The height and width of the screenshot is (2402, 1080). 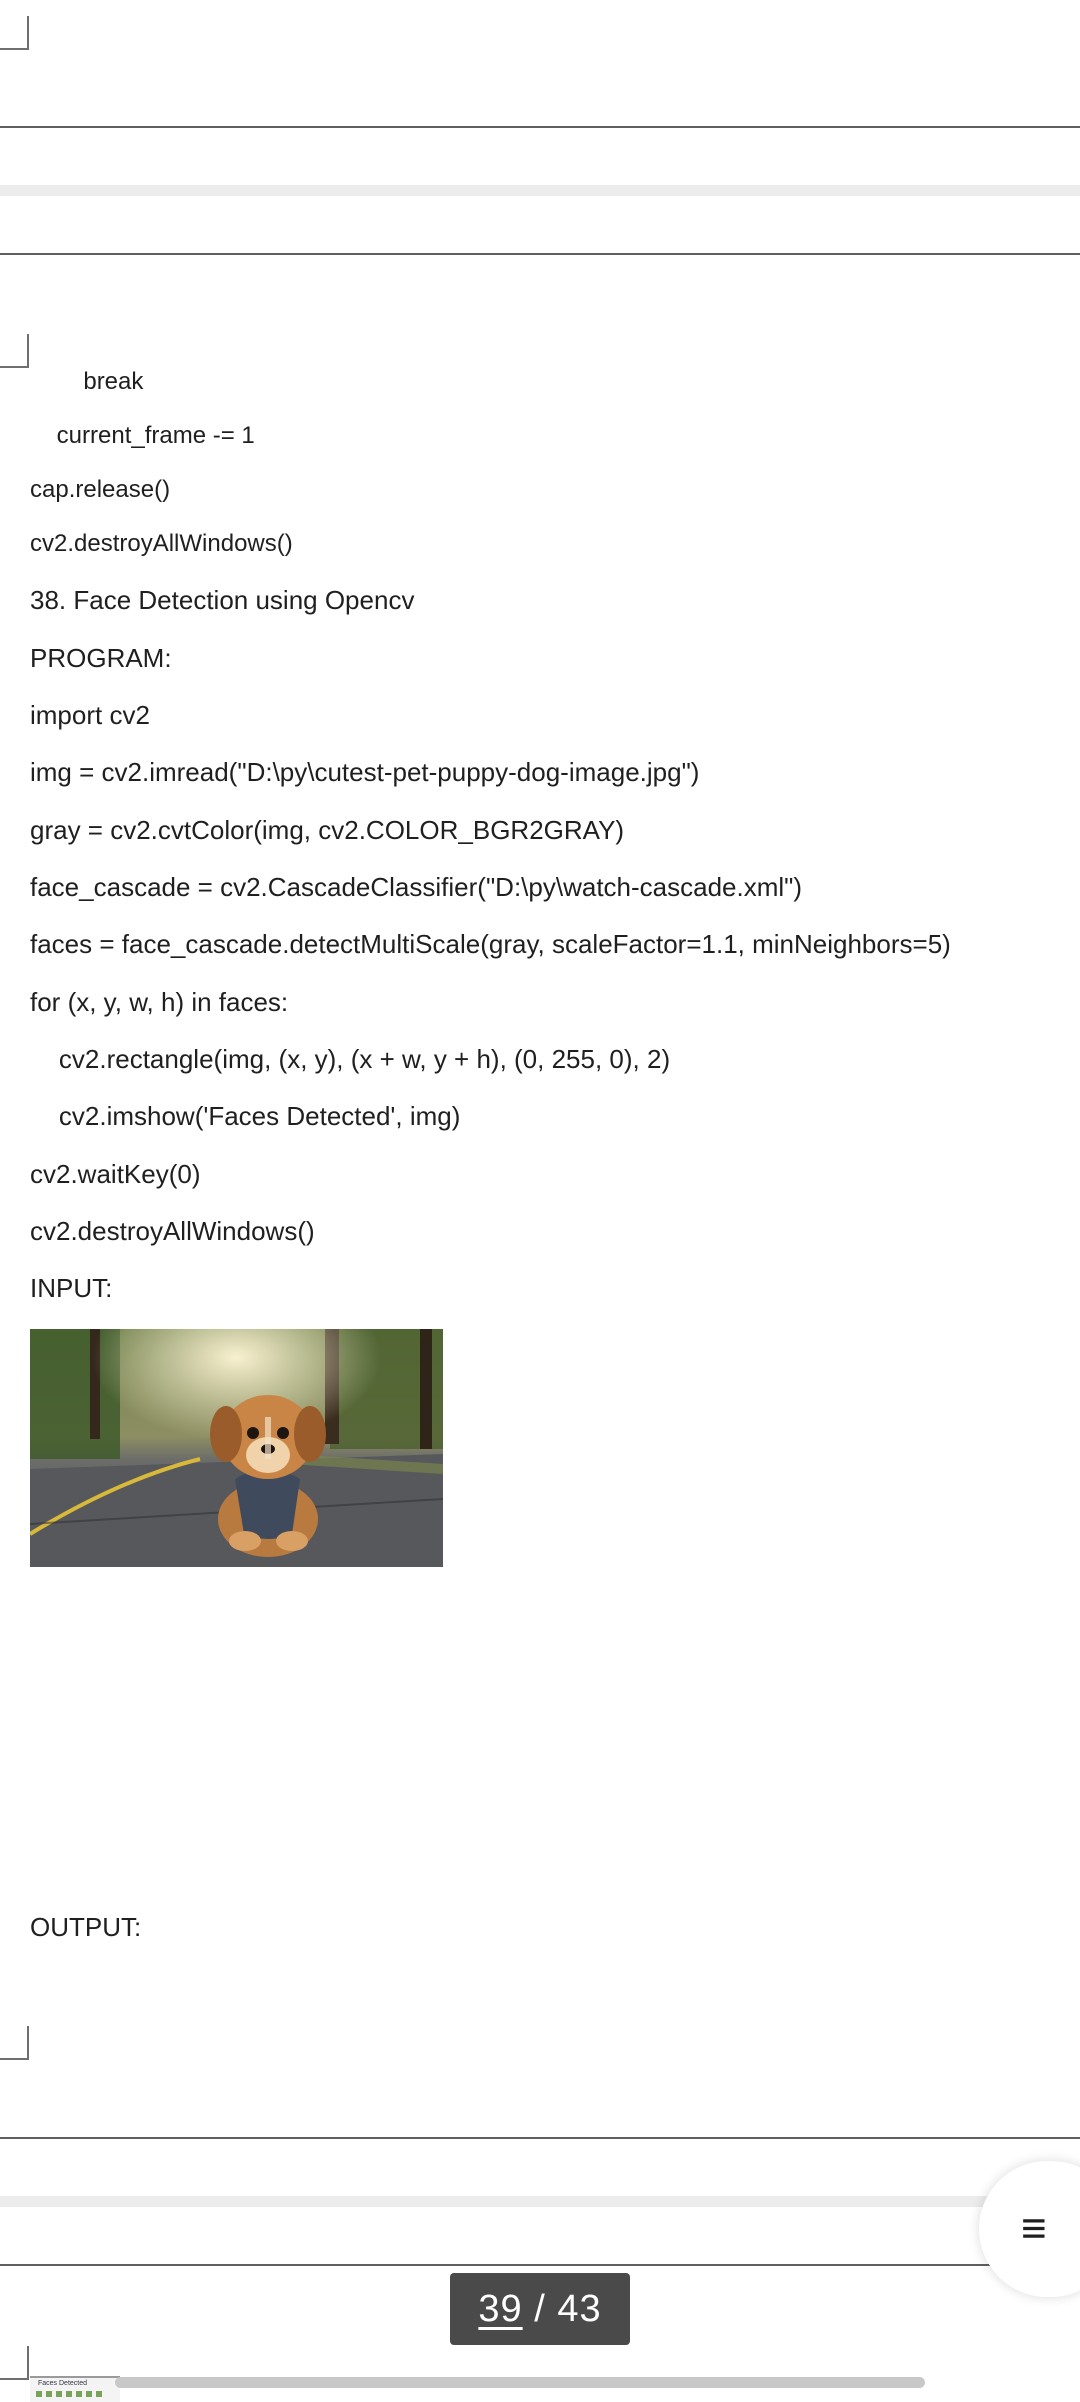 I want to click on preview-title: Faces Detected, so click(x=63, y=2383).